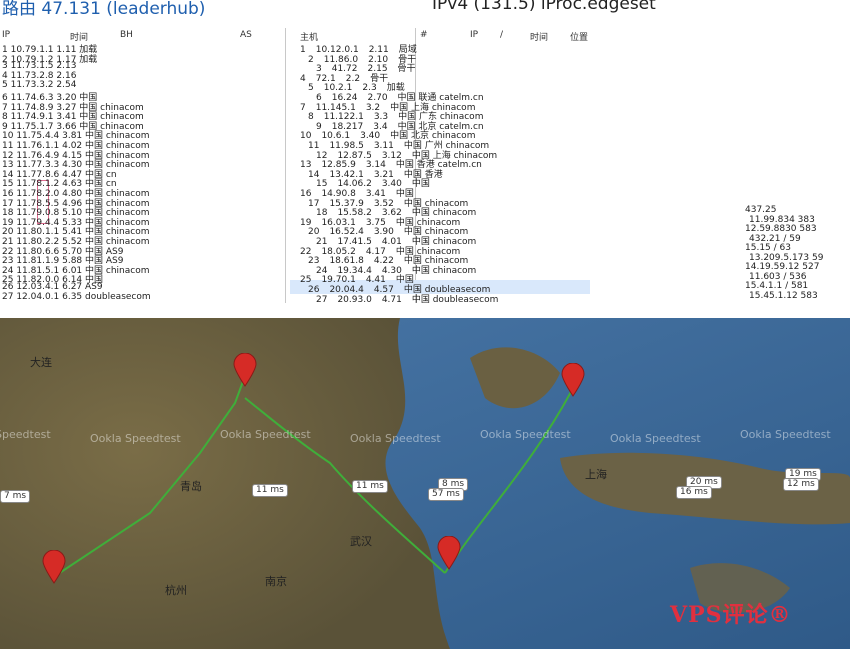 The height and width of the screenshot is (649, 850). Describe the element at coordinates (104, 9) in the screenshot. I see `left-window-title: 路由 47.131 (leaderhub)` at that location.